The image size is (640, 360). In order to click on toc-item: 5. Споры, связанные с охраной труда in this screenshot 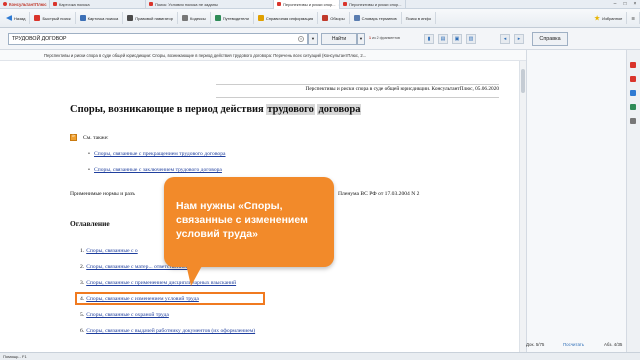, I will do `click(124, 315)`.